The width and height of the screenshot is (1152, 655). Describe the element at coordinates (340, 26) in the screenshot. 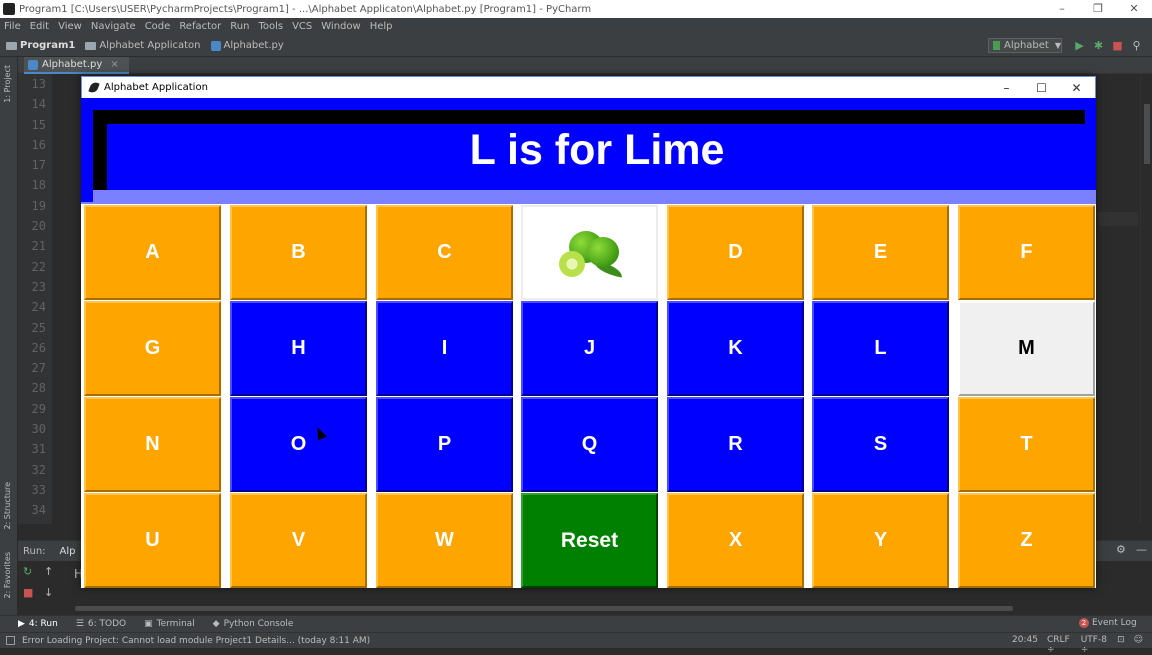

I see `menu-window: Window` at that location.